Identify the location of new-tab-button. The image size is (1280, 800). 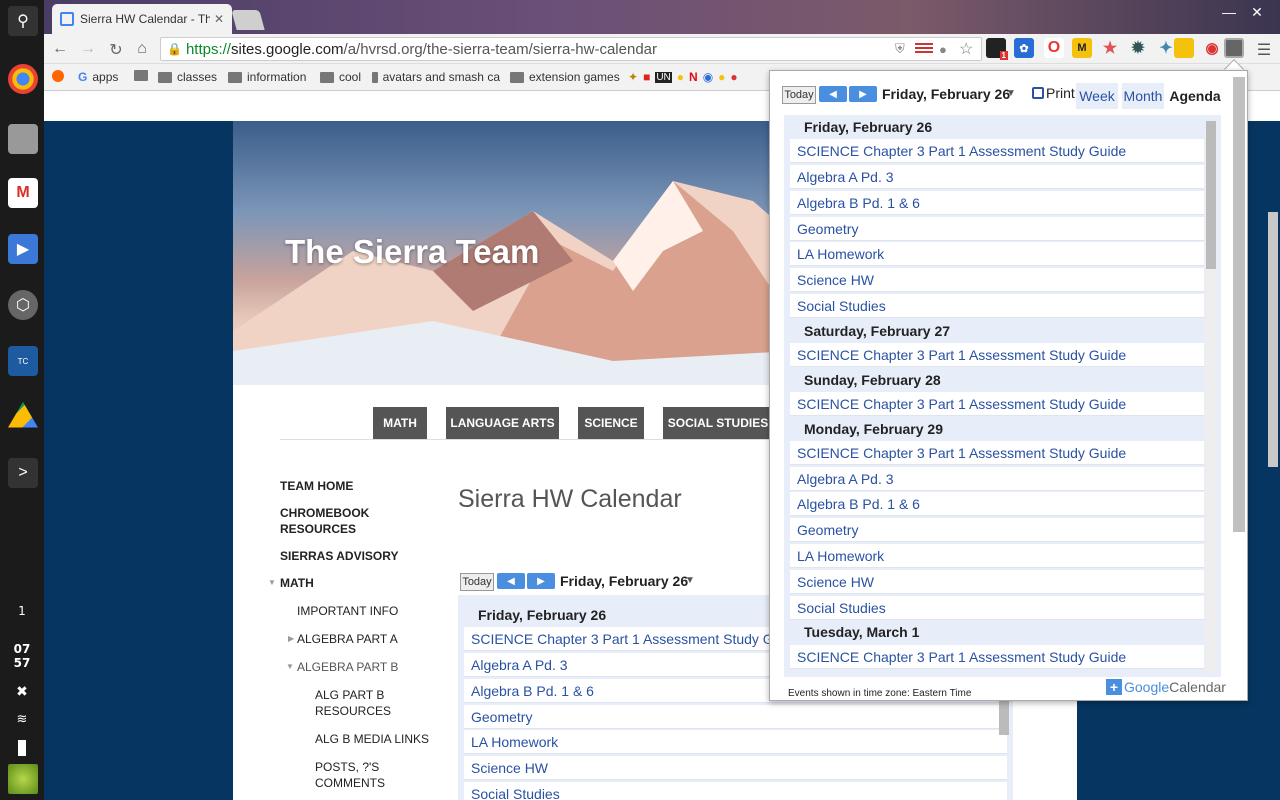
(248, 20).